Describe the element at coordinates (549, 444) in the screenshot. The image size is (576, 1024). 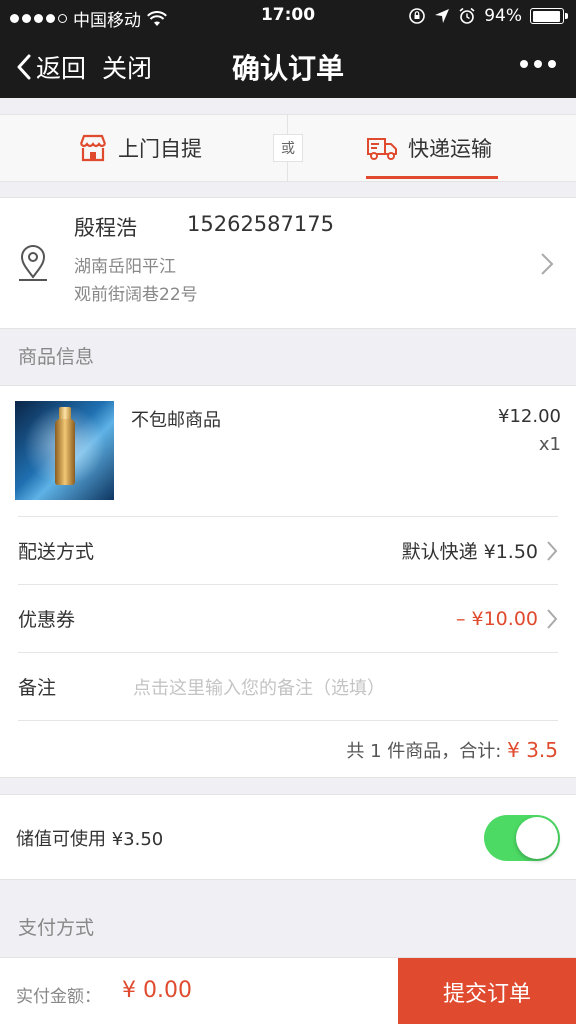
I see `product-quantity: x1` at that location.